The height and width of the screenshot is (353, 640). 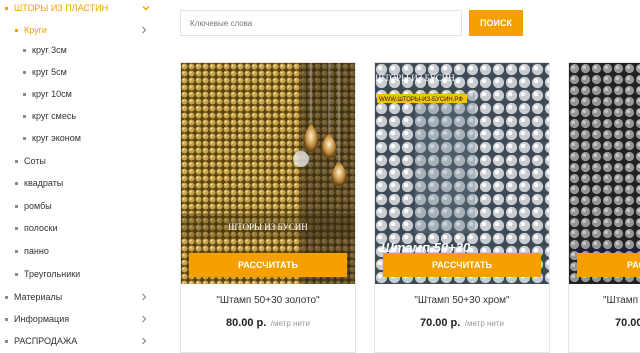 What do you see at coordinates (80, 94) in the screenshot?
I see `sidebar-item-krug-10sm: круг 10см` at bounding box center [80, 94].